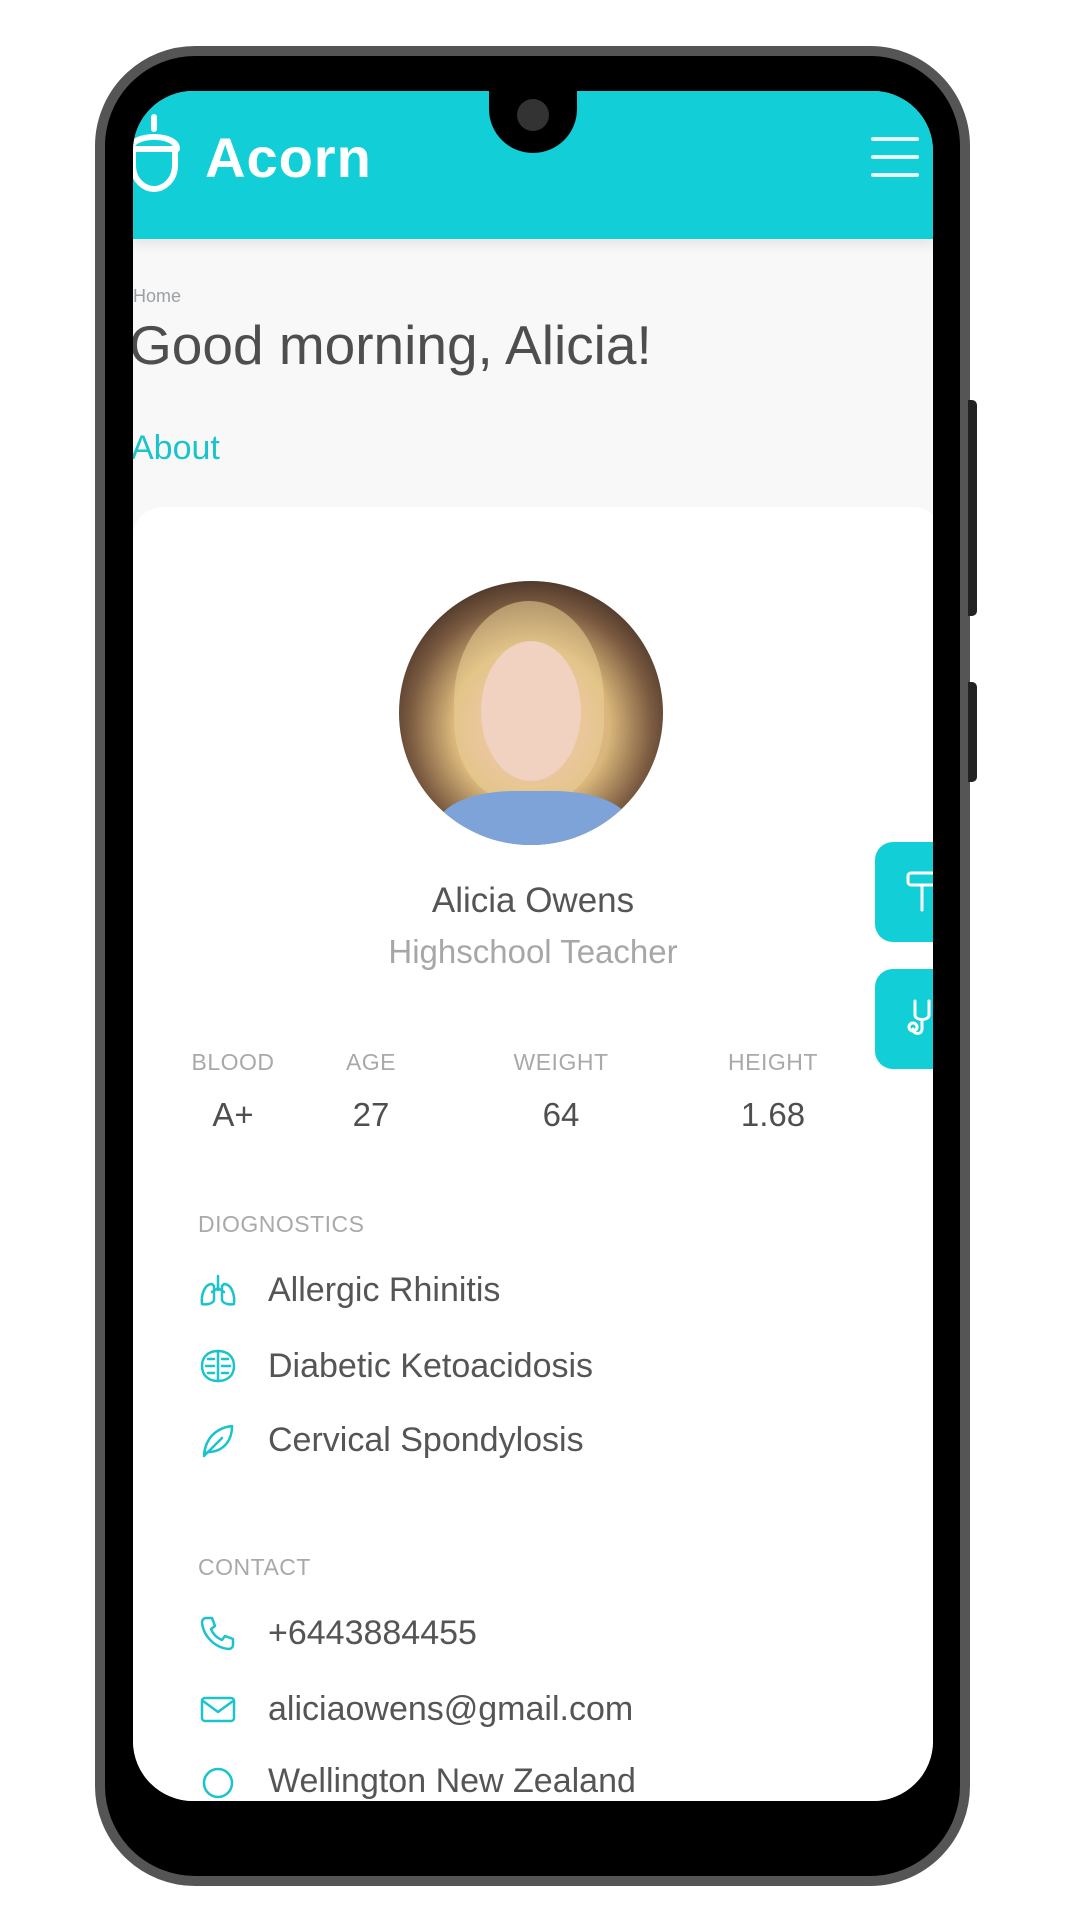 Image resolution: width=1080 pixels, height=1920 pixels. I want to click on profile-name: Alicia Owens, so click(533, 900).